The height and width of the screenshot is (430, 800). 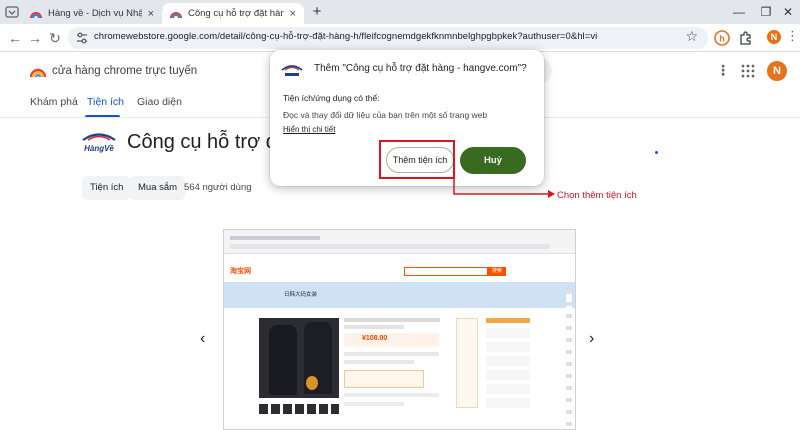 What do you see at coordinates (283, 360) in the screenshot?
I see `preview-model-left` at bounding box center [283, 360].